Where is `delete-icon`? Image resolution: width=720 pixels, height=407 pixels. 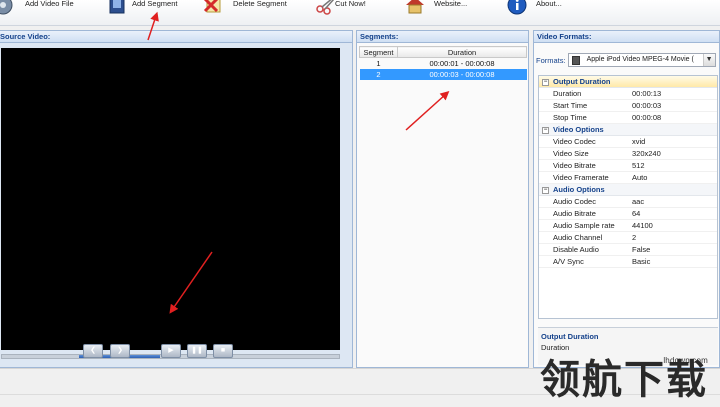
delete-icon is located at coordinates (212, 6).